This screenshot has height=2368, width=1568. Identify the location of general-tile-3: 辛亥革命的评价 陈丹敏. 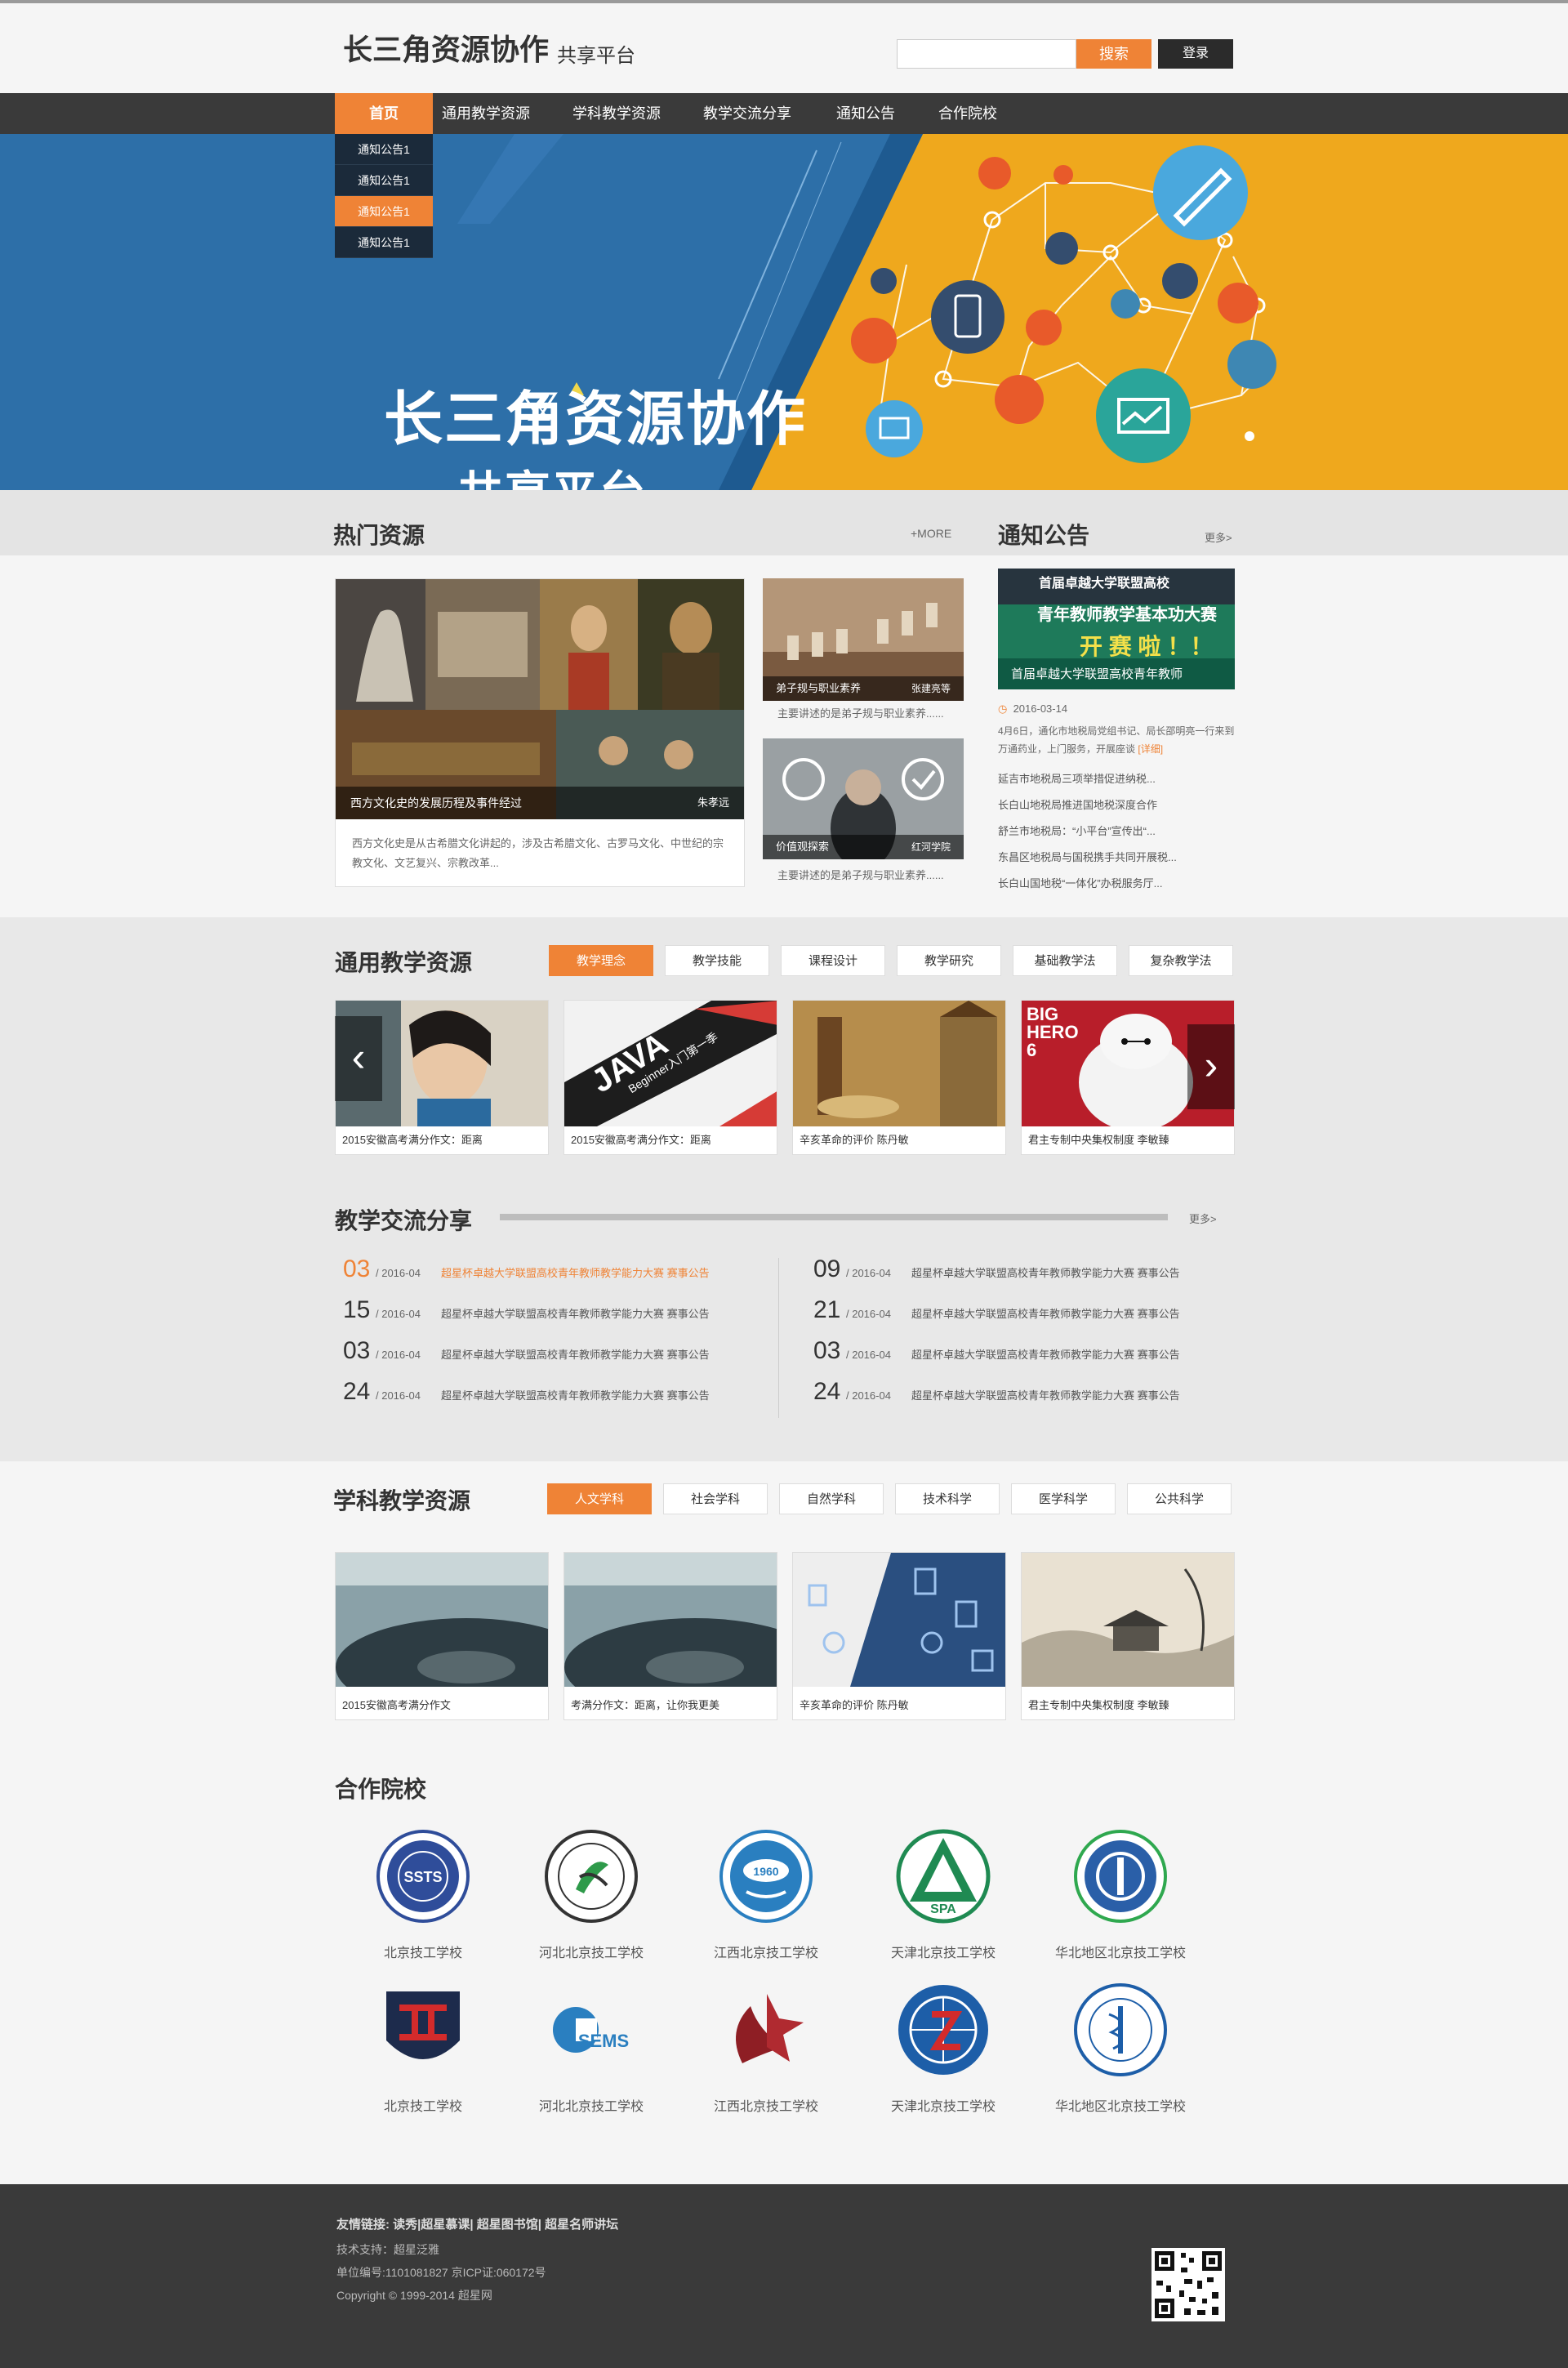
(899, 1077).